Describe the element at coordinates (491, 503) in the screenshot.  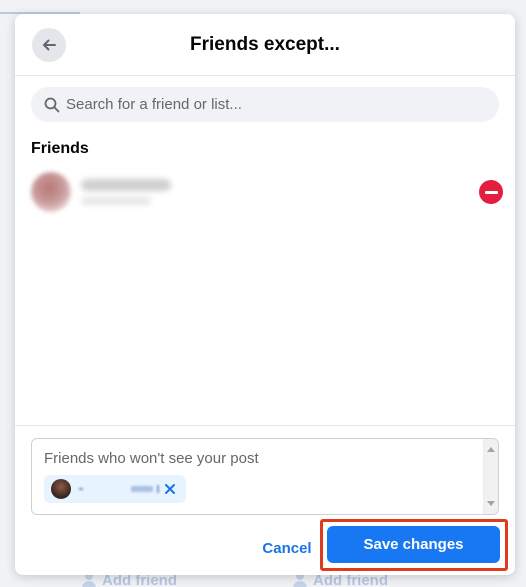
I see `scroll-down-arrow-icon` at that location.